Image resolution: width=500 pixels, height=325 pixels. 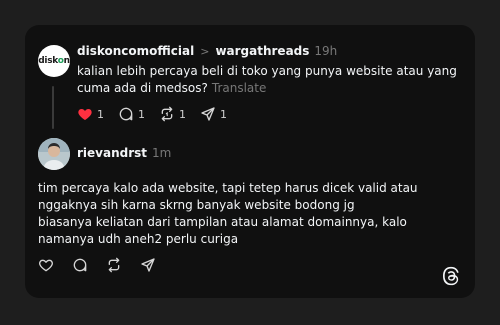 I want to click on share-button: 1, so click(x=213, y=114).